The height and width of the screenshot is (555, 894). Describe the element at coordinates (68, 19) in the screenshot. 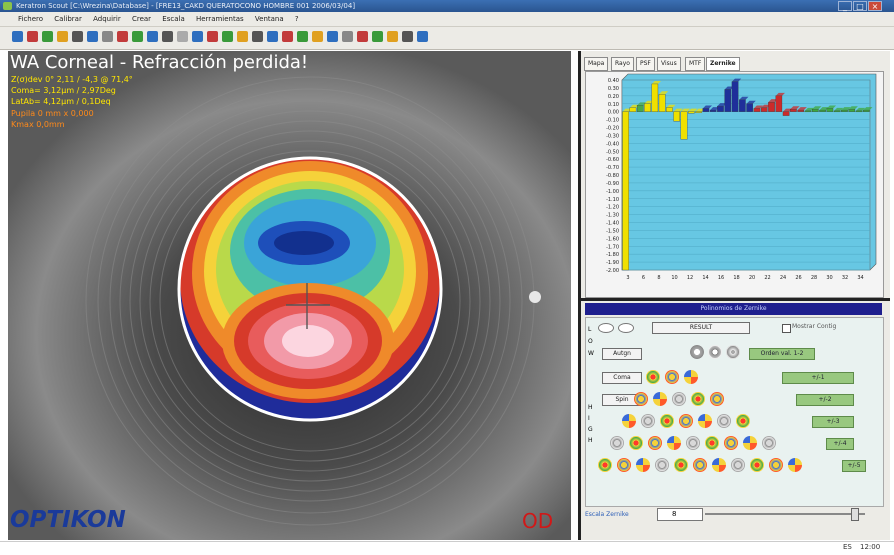

I see `menu-calibrar: Calibrar` at that location.